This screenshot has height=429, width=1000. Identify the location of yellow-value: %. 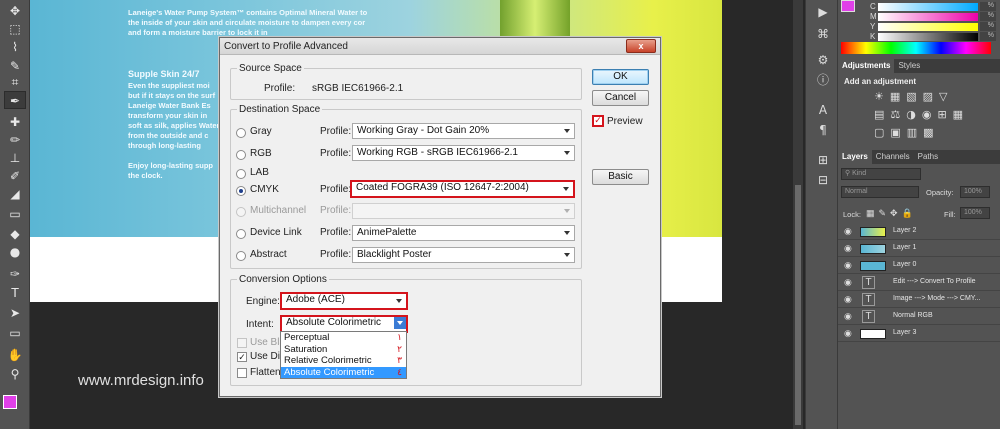
(988, 26).